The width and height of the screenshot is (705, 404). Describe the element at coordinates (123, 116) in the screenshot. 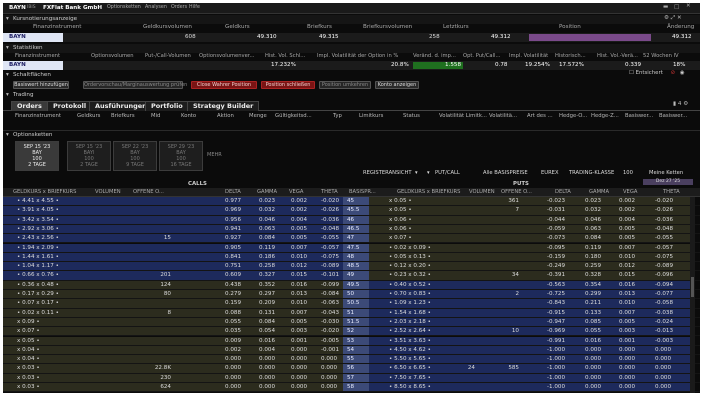

I see `orders-header-2: Briefkurs` at that location.